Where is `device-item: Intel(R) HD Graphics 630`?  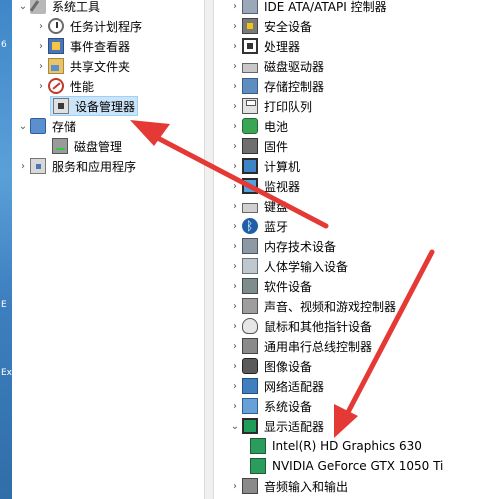
device-item: Intel(R) HD Graphics 630 is located at coordinates (336, 446).